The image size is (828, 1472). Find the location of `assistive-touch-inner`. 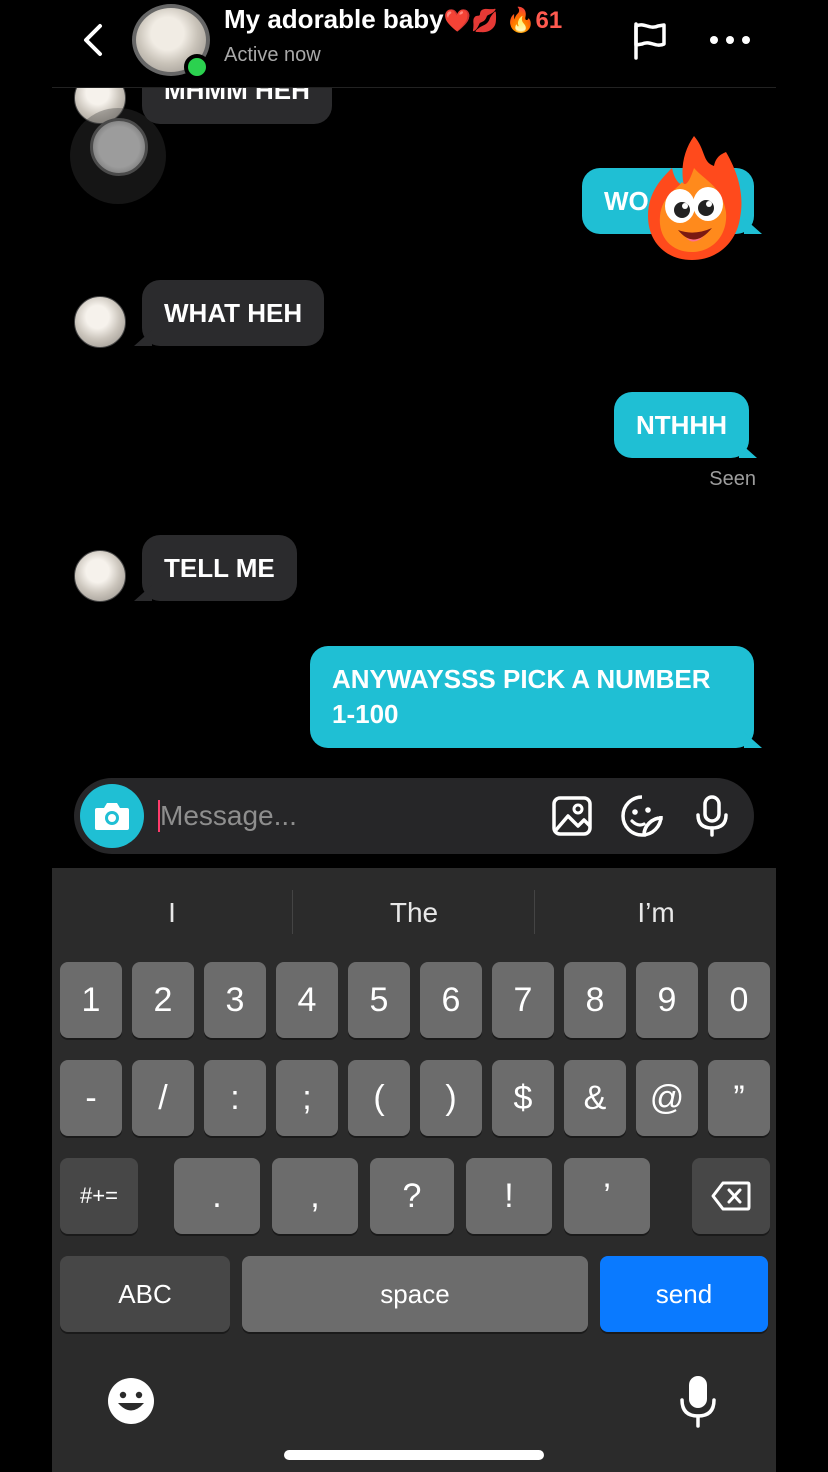

assistive-touch-inner is located at coordinates (119, 147).